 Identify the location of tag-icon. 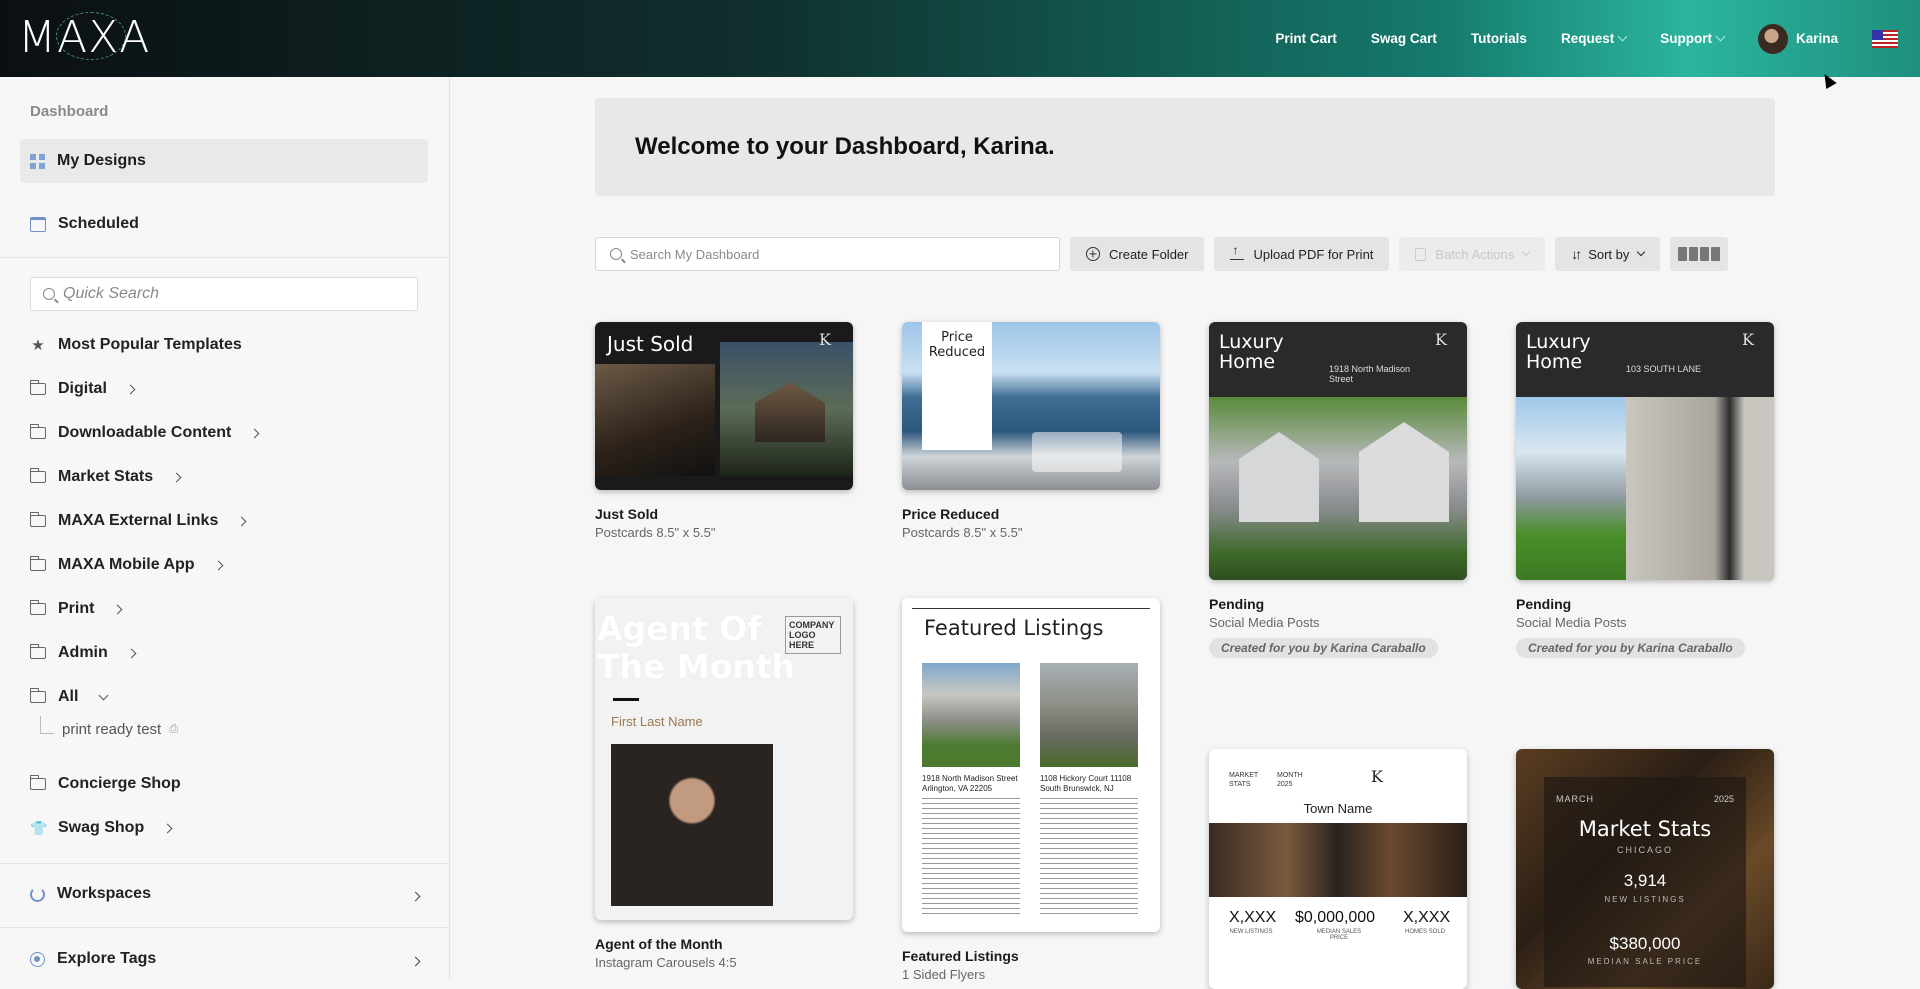
(37, 959).